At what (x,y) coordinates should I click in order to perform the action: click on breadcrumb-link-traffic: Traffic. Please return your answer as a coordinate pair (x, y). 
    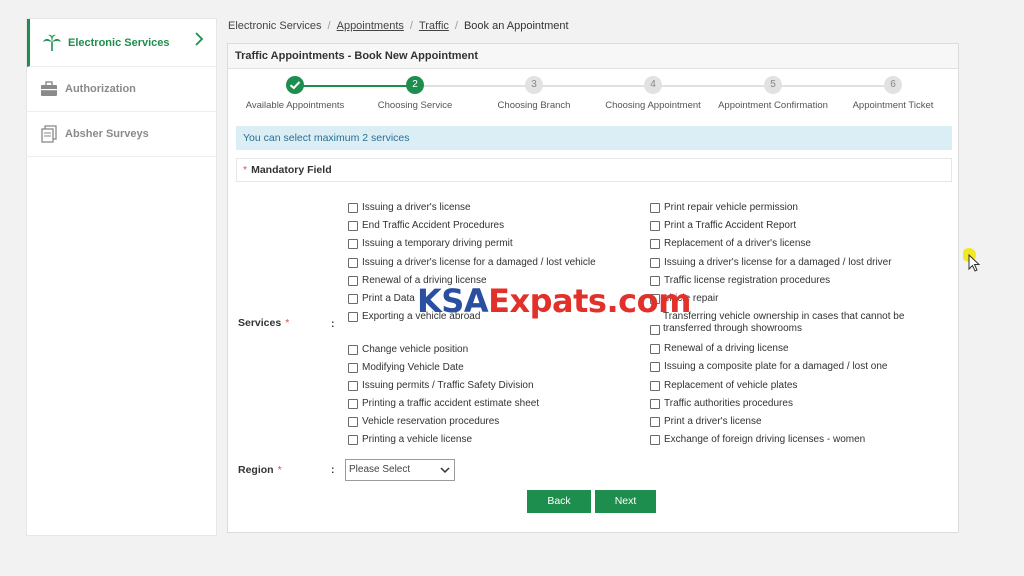
    Looking at the image, I should click on (434, 26).